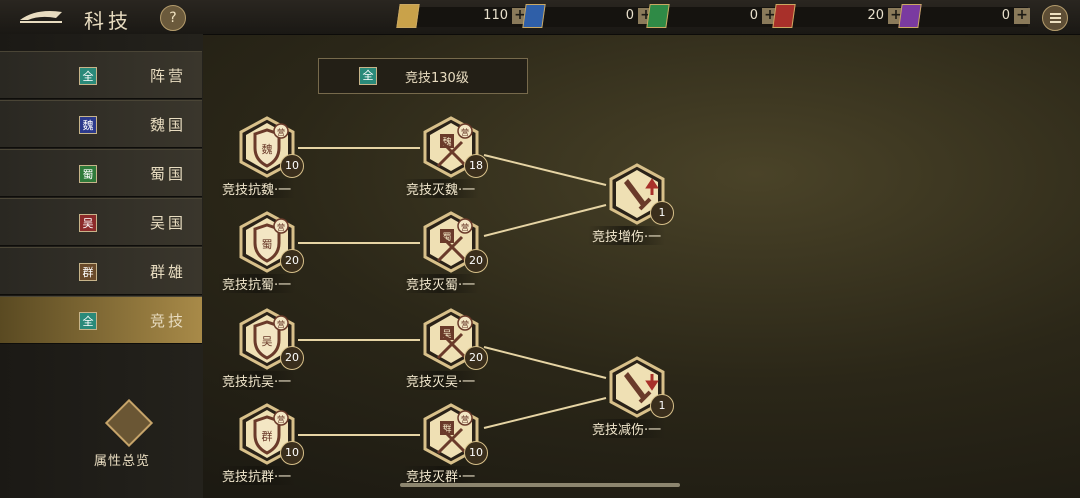  What do you see at coordinates (257, 188) in the screenshot?
I see `tech-node-label: 竞技抗魏·一` at bounding box center [257, 188].